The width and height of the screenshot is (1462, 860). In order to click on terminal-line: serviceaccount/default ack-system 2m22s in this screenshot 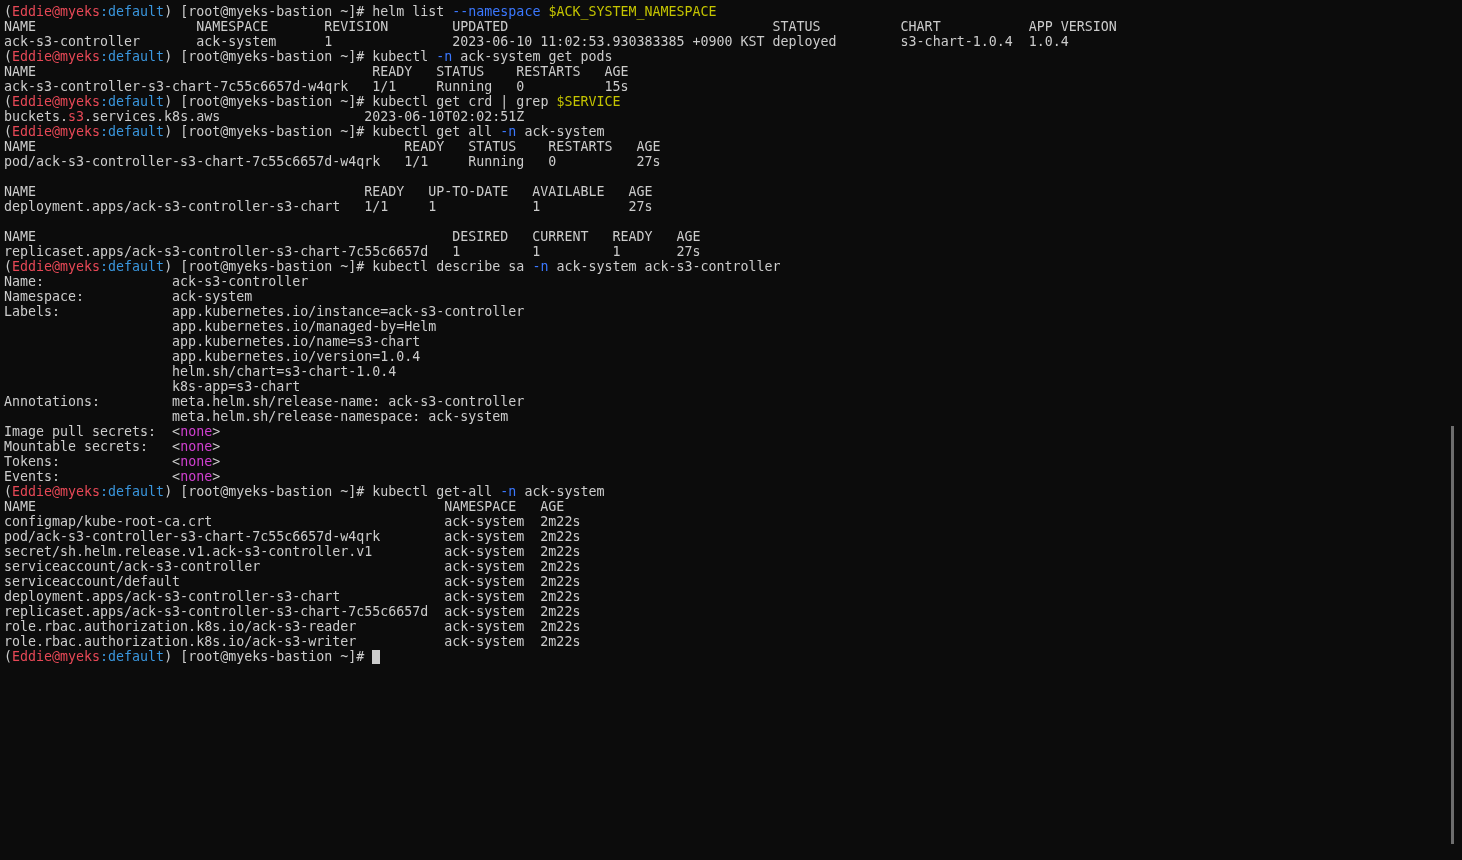, I will do `click(292, 581)`.